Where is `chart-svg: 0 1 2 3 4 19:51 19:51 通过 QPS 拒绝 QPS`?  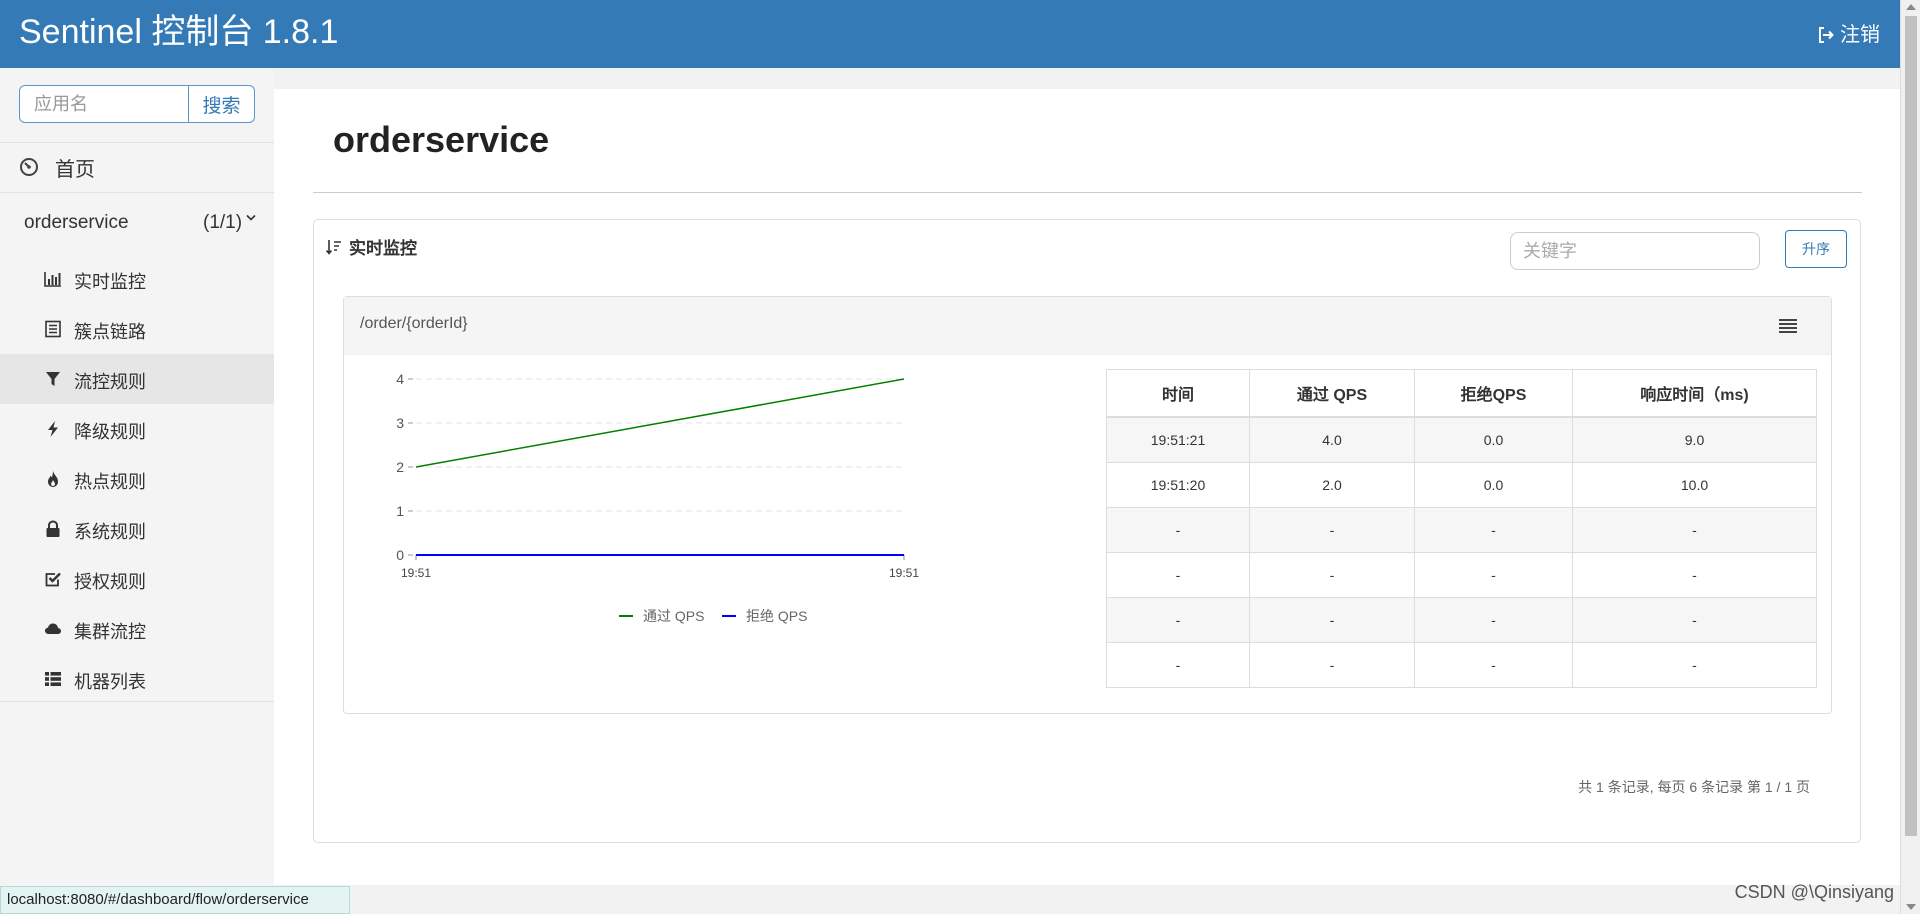 chart-svg: 0 1 2 3 4 19:51 19:51 通过 QPS 拒绝 QPS is located at coordinates (657, 497).